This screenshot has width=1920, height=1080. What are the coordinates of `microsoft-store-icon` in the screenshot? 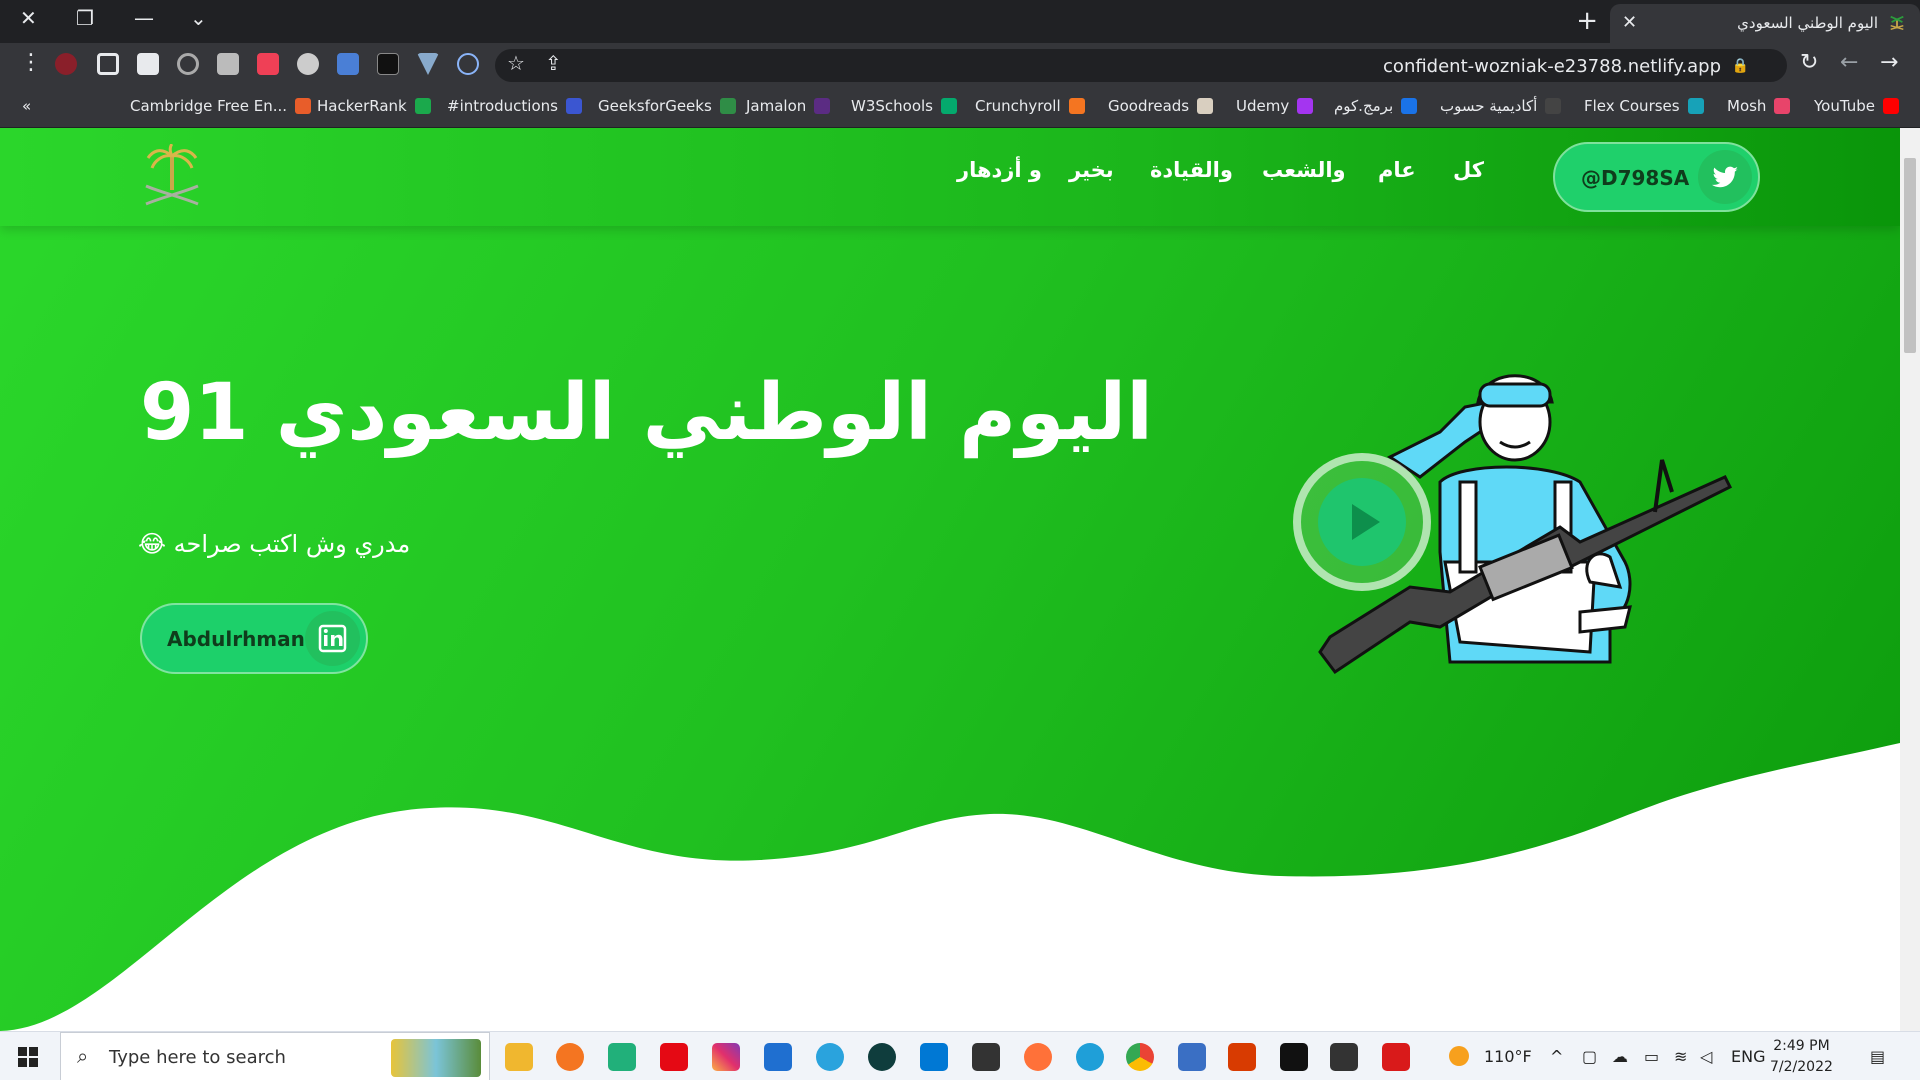 It's located at (778, 1057).